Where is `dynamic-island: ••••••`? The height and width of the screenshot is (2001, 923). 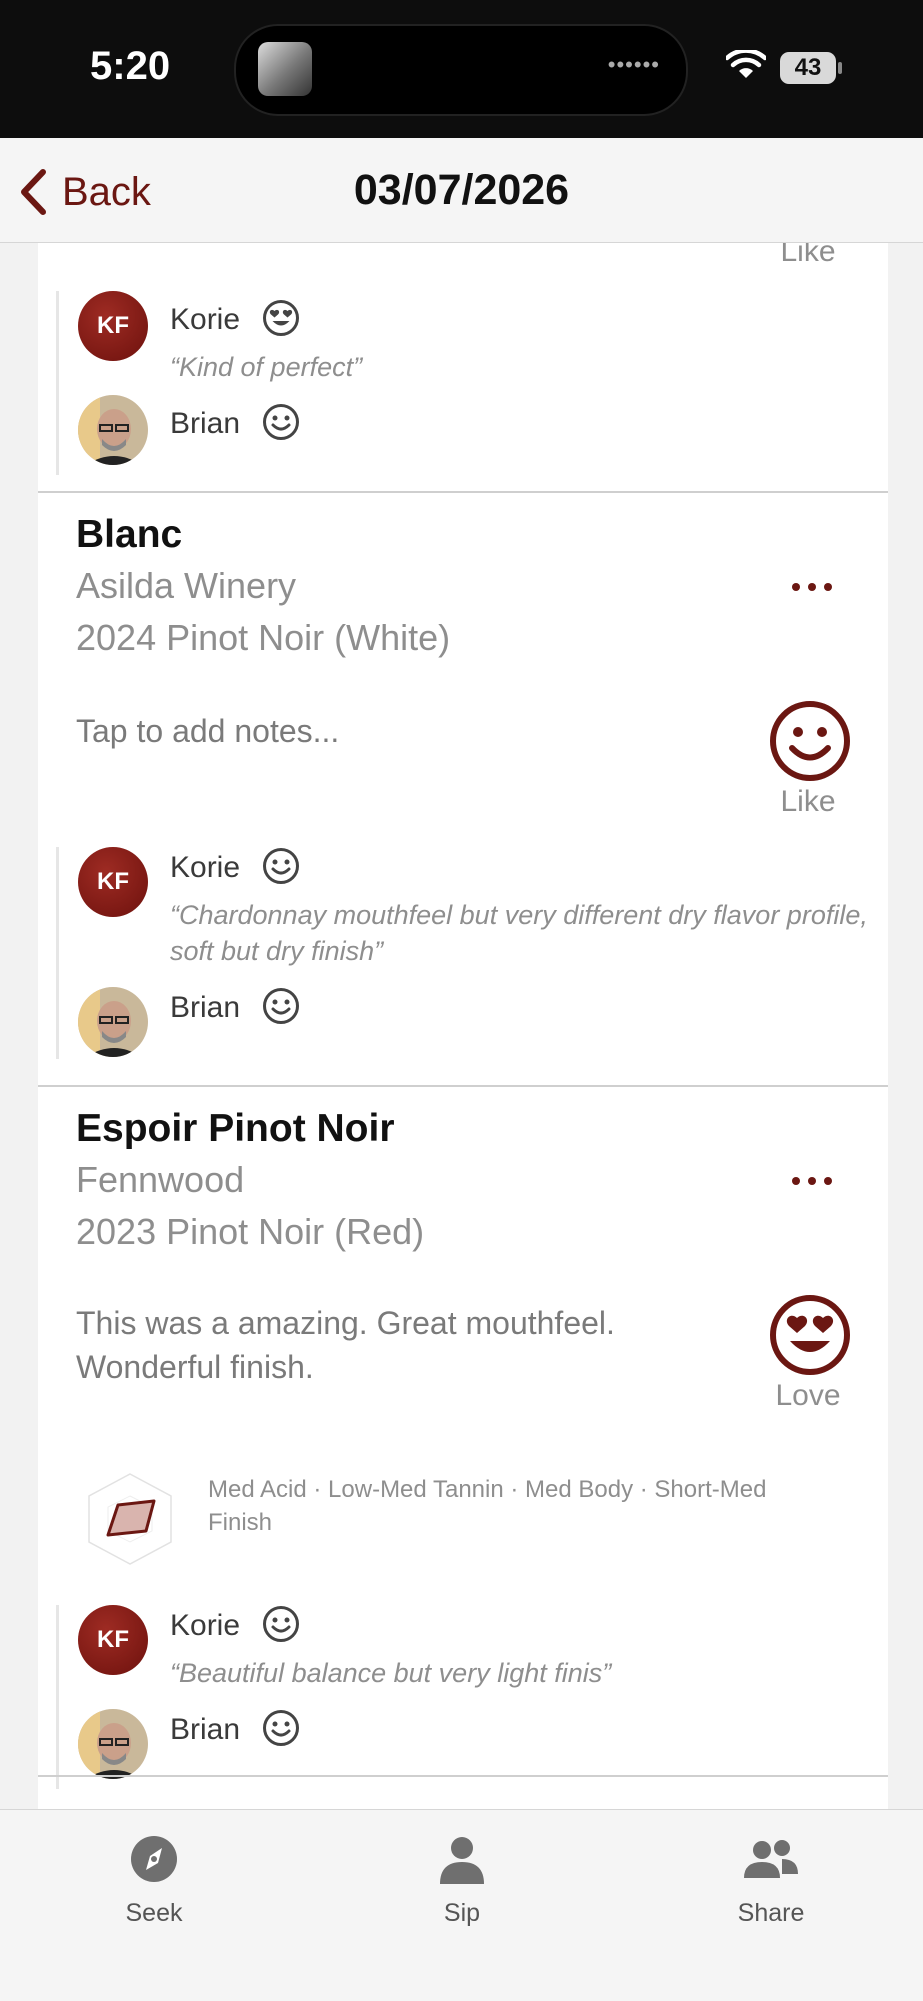
dynamic-island: •••••• is located at coordinates (461, 70).